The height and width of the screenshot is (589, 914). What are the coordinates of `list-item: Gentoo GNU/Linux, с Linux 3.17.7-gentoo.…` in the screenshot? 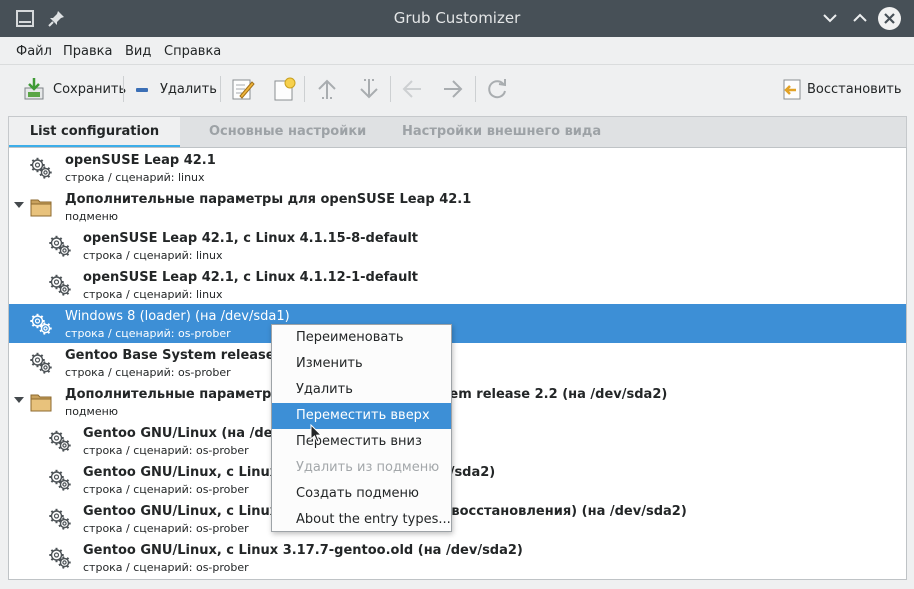 It's located at (457, 557).